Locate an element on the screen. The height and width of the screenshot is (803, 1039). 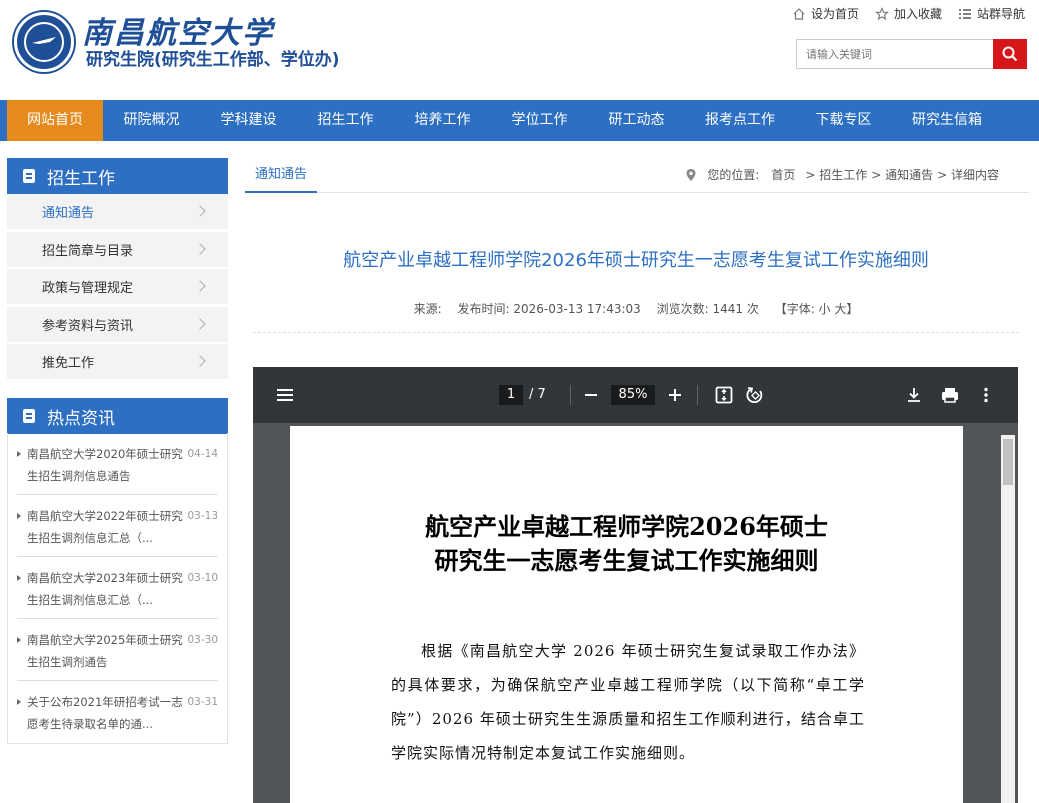
hot-news-date: 03-30 is located at coordinates (202, 640).